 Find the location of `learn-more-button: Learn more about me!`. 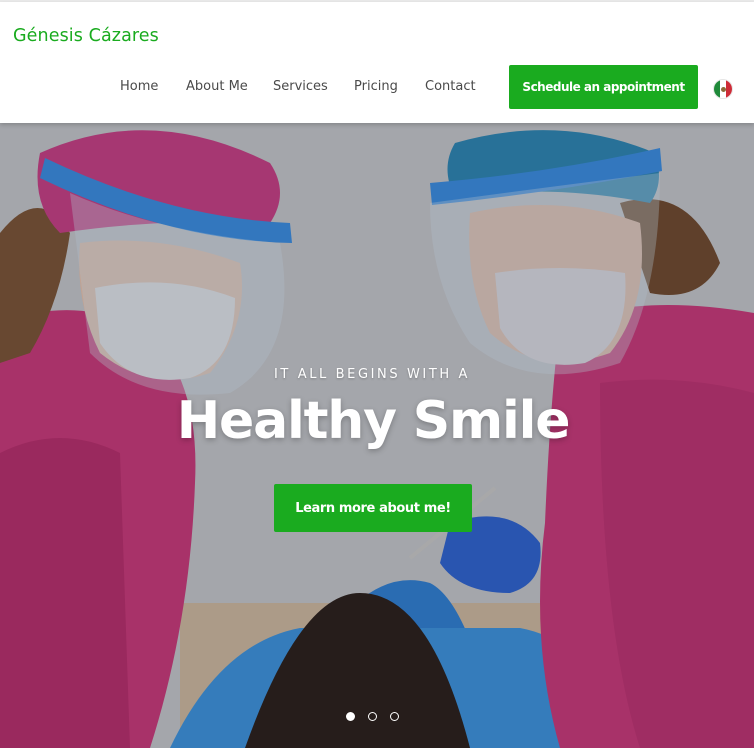

learn-more-button: Learn more about me! is located at coordinates (373, 508).